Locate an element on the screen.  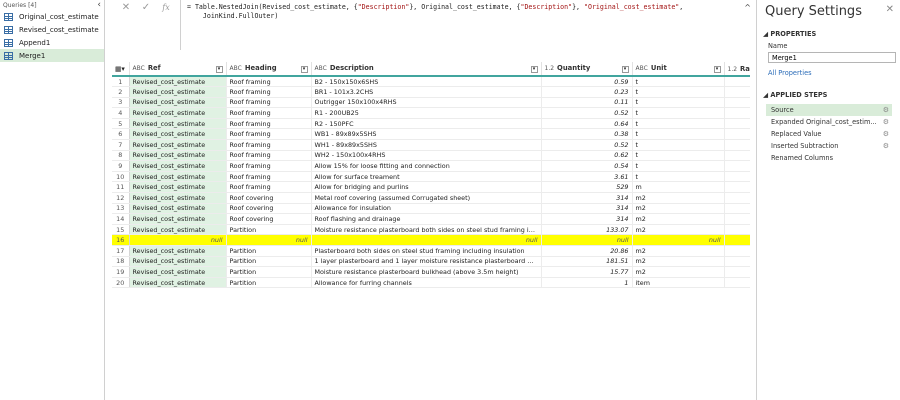
cell-description: WH2 - 150x100x4RHS is located at coordinates (426, 156).